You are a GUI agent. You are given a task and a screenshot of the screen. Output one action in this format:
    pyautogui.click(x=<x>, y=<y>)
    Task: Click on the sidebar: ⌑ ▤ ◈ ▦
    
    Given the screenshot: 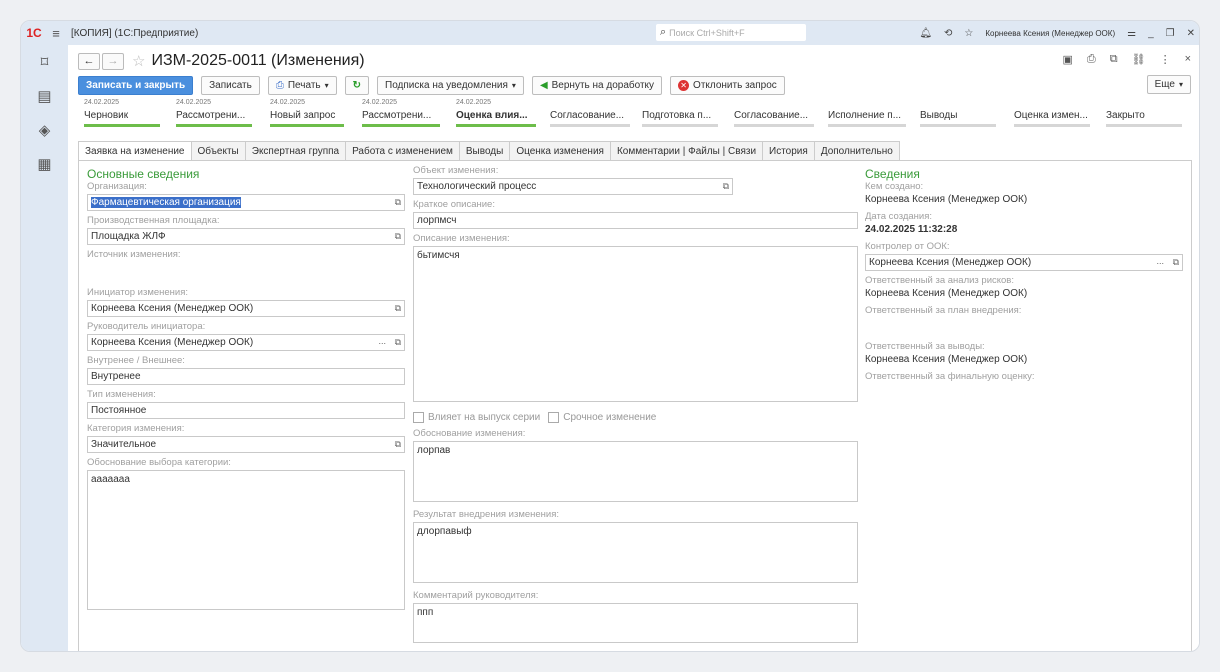 What is the action you would take?
    pyautogui.click(x=44, y=348)
    